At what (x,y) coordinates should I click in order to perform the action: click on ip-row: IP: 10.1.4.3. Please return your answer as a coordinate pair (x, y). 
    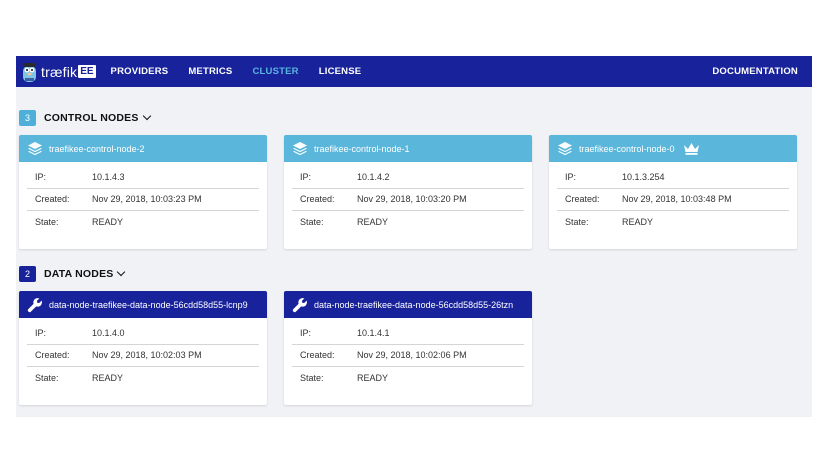
    Looking at the image, I should click on (143, 177).